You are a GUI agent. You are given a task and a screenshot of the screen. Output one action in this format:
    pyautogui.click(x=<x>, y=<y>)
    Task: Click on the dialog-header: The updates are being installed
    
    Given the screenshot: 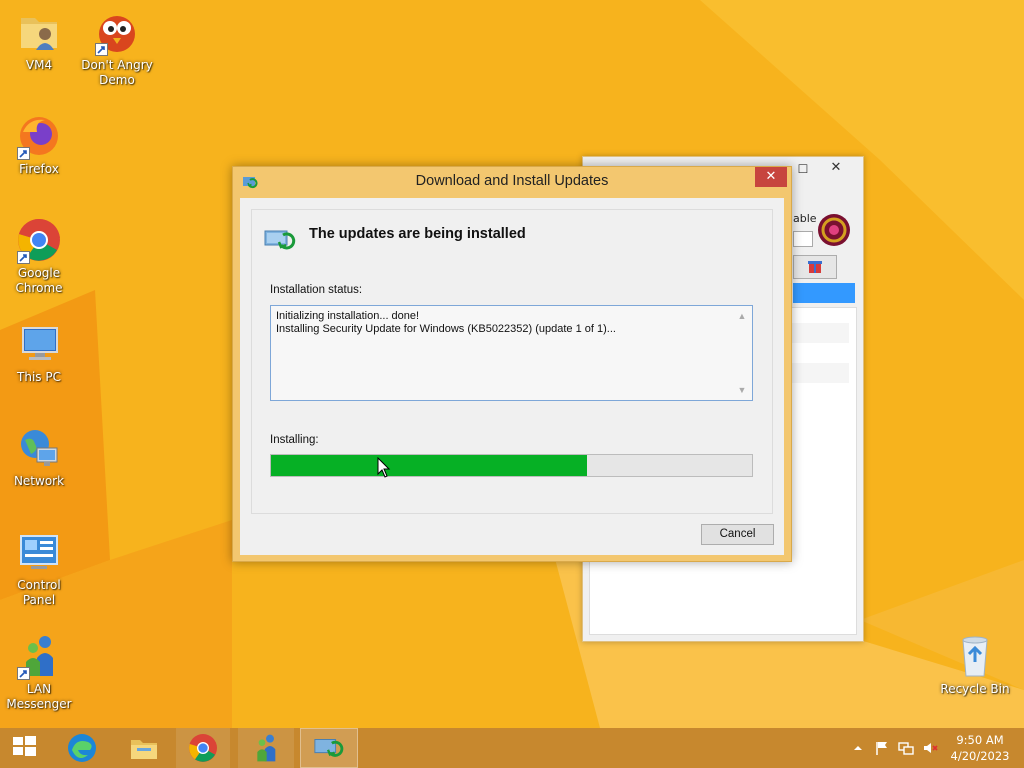 What is the action you would take?
    pyautogui.click(x=417, y=234)
    